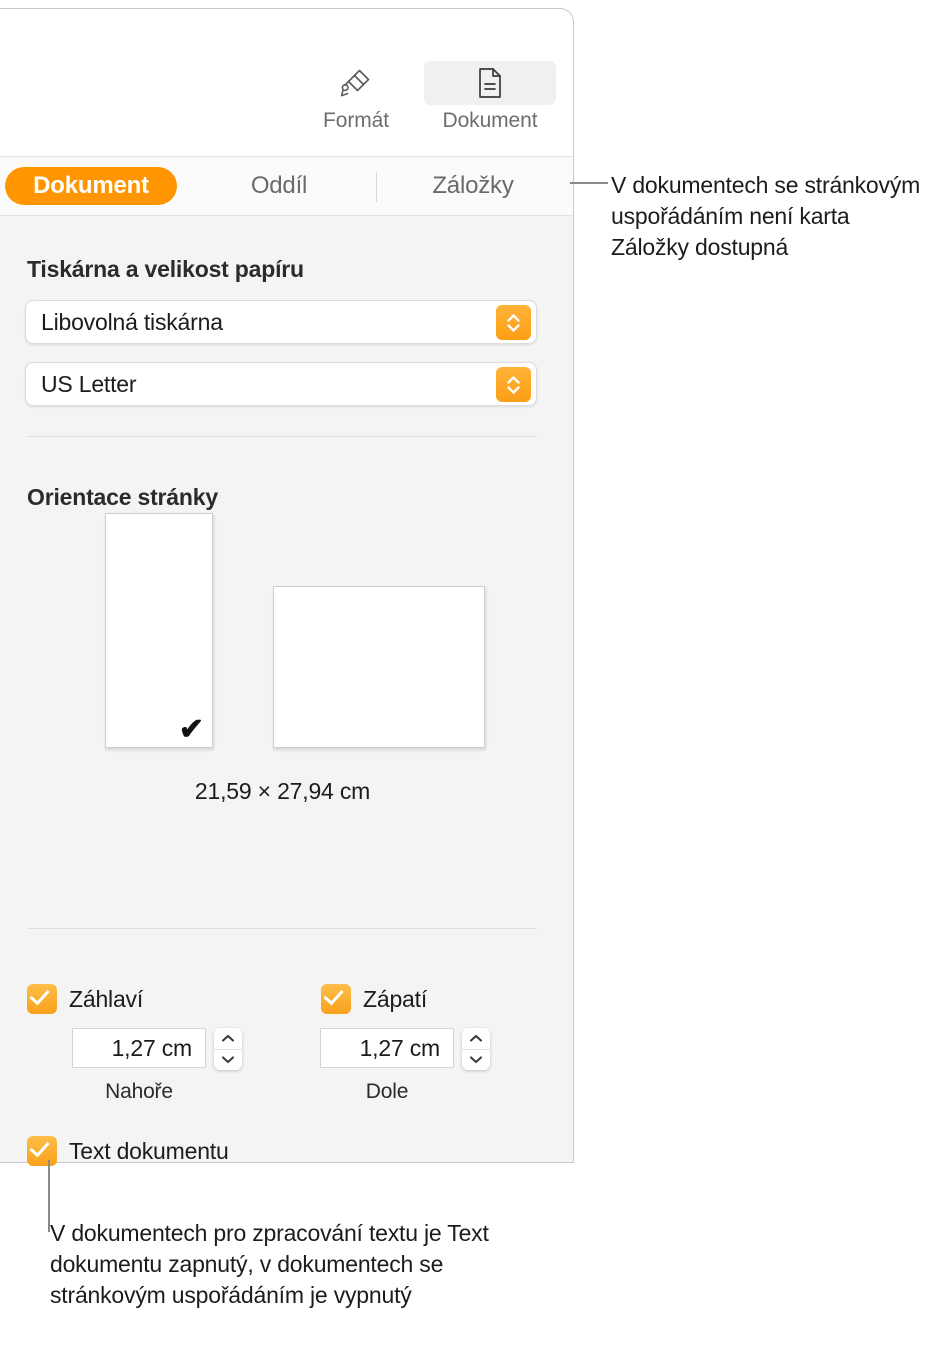 The height and width of the screenshot is (1362, 932). I want to click on body-text-checkbox-label: Text dokumentu, so click(149, 1150).